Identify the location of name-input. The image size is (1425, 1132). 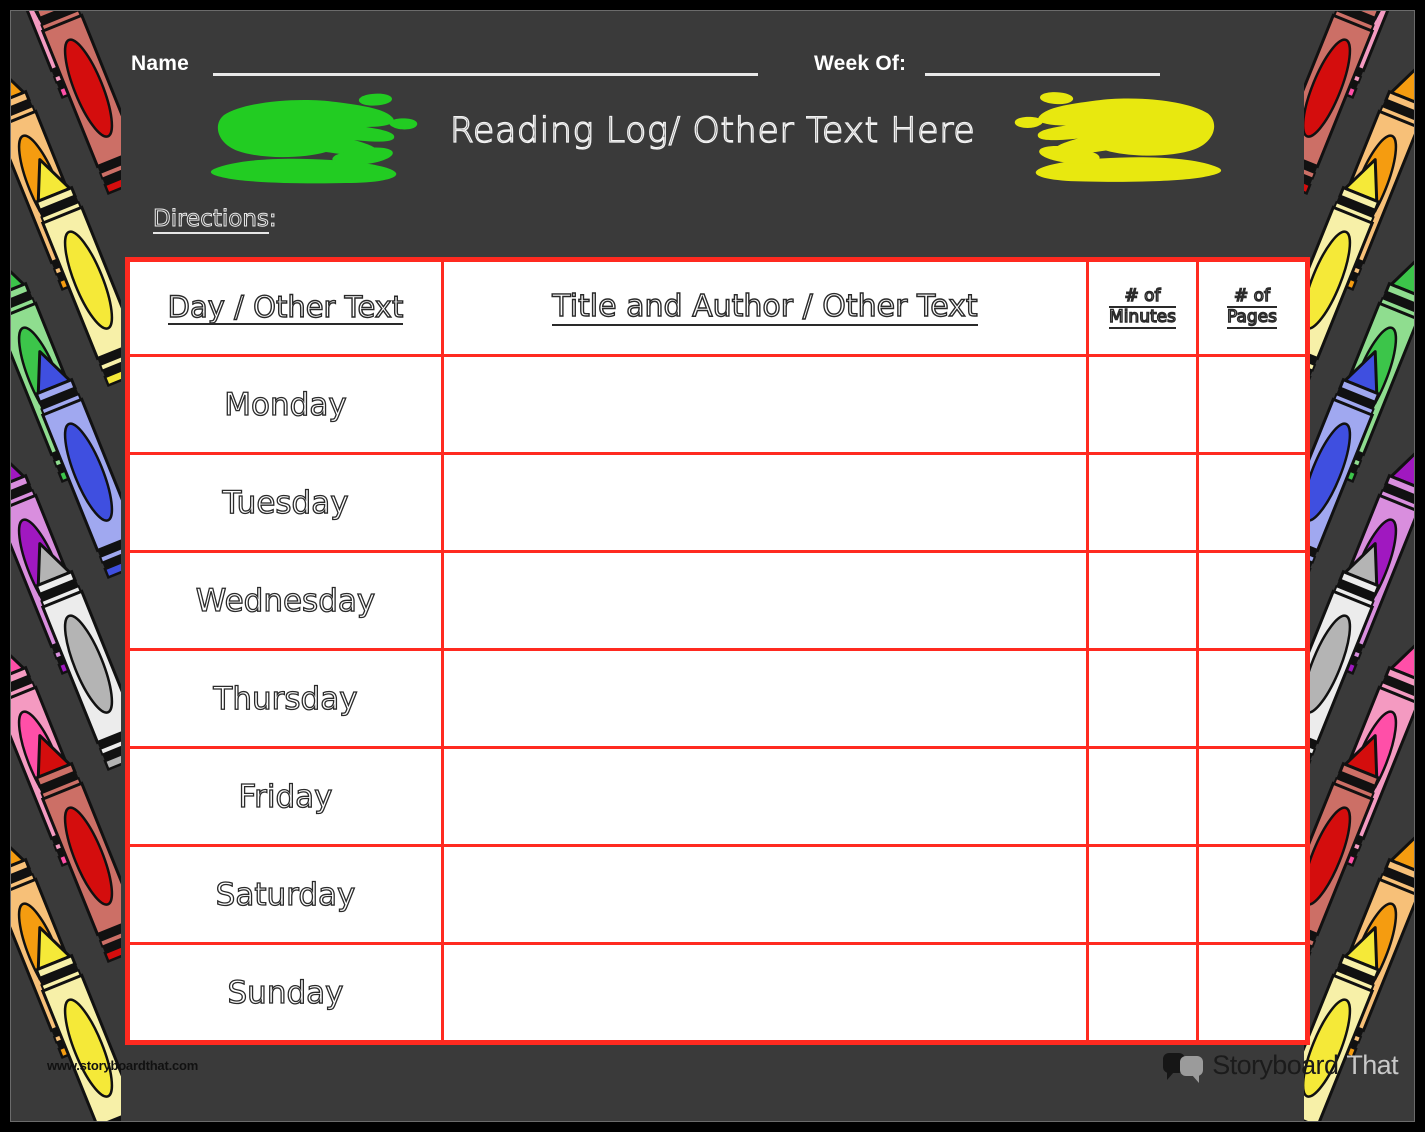
(486, 61).